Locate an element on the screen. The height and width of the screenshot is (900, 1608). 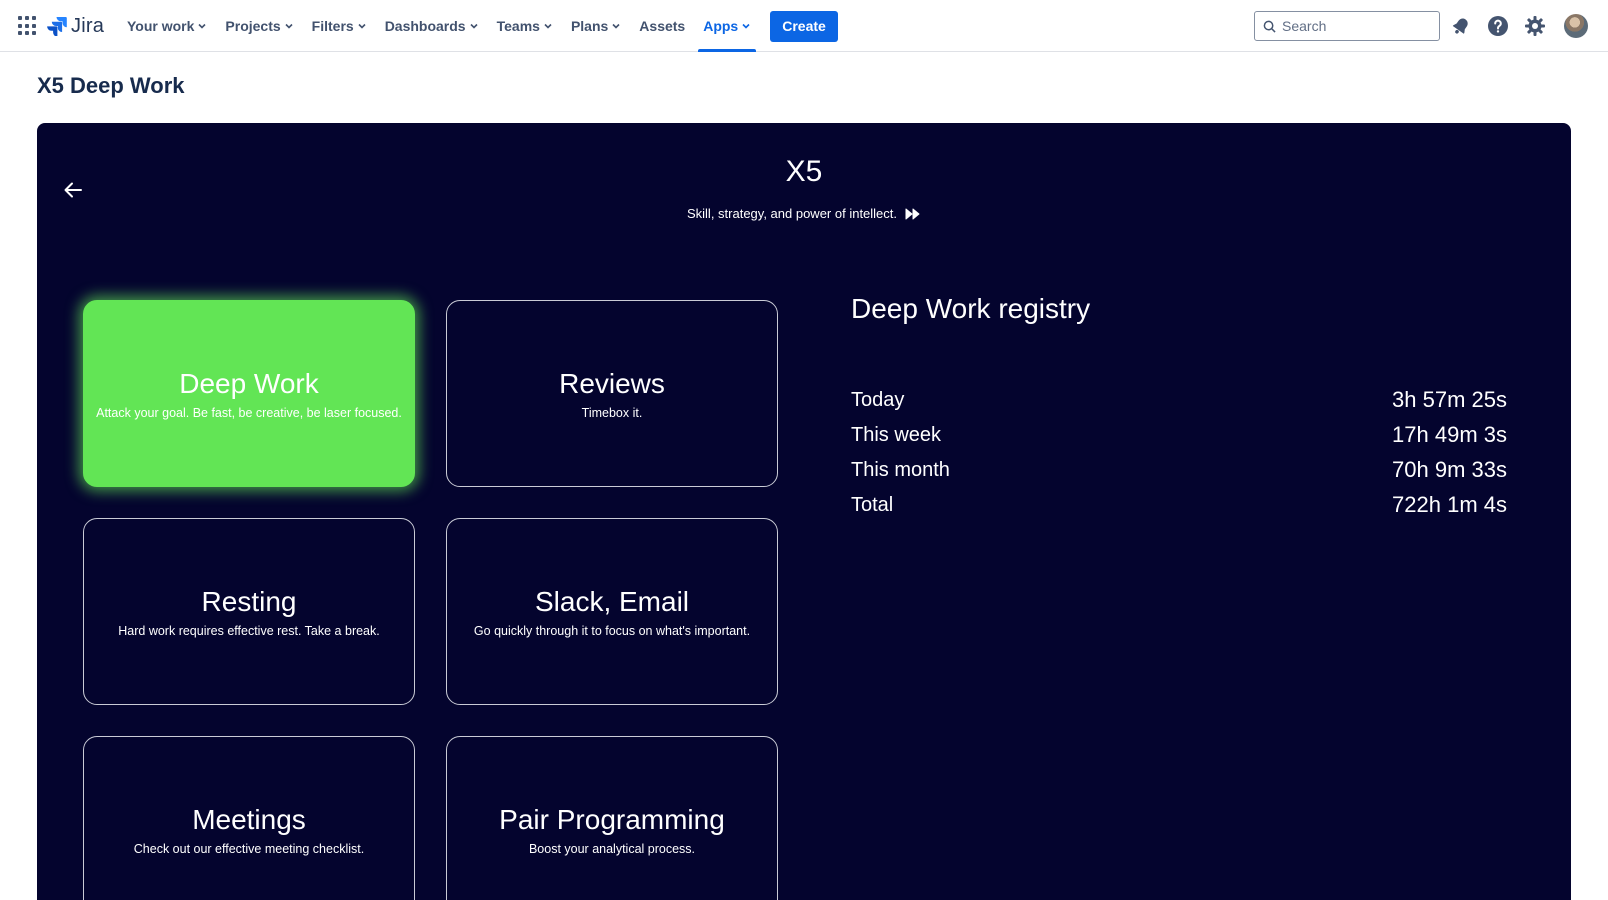
nav-label: Apps is located at coordinates (721, 26).